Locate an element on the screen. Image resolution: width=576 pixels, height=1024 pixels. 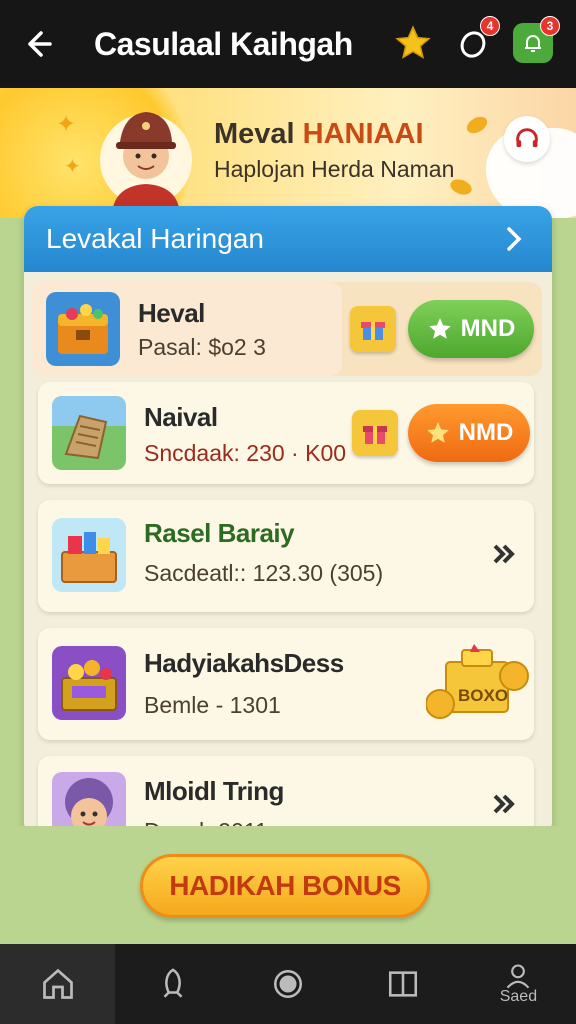
bonus-button: HADIKAH BONUS is located at coordinates (285, 886).